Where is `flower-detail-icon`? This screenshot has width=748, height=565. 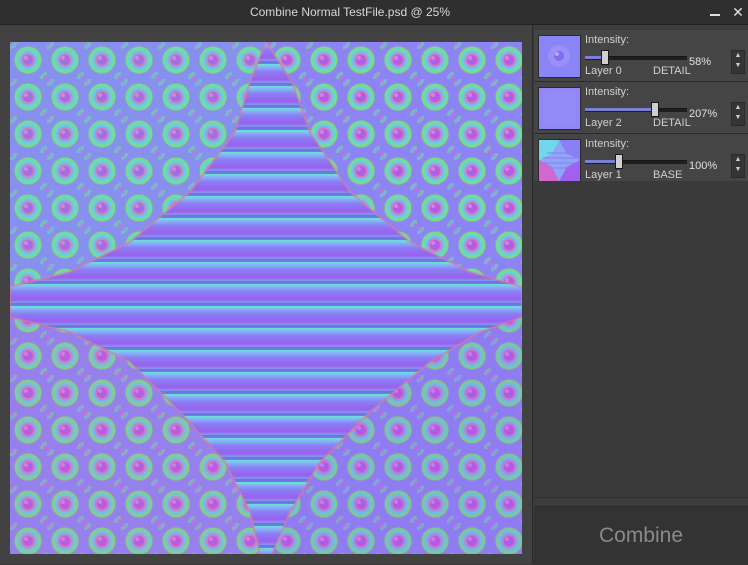
flower-detail-icon is located at coordinates (559, 56).